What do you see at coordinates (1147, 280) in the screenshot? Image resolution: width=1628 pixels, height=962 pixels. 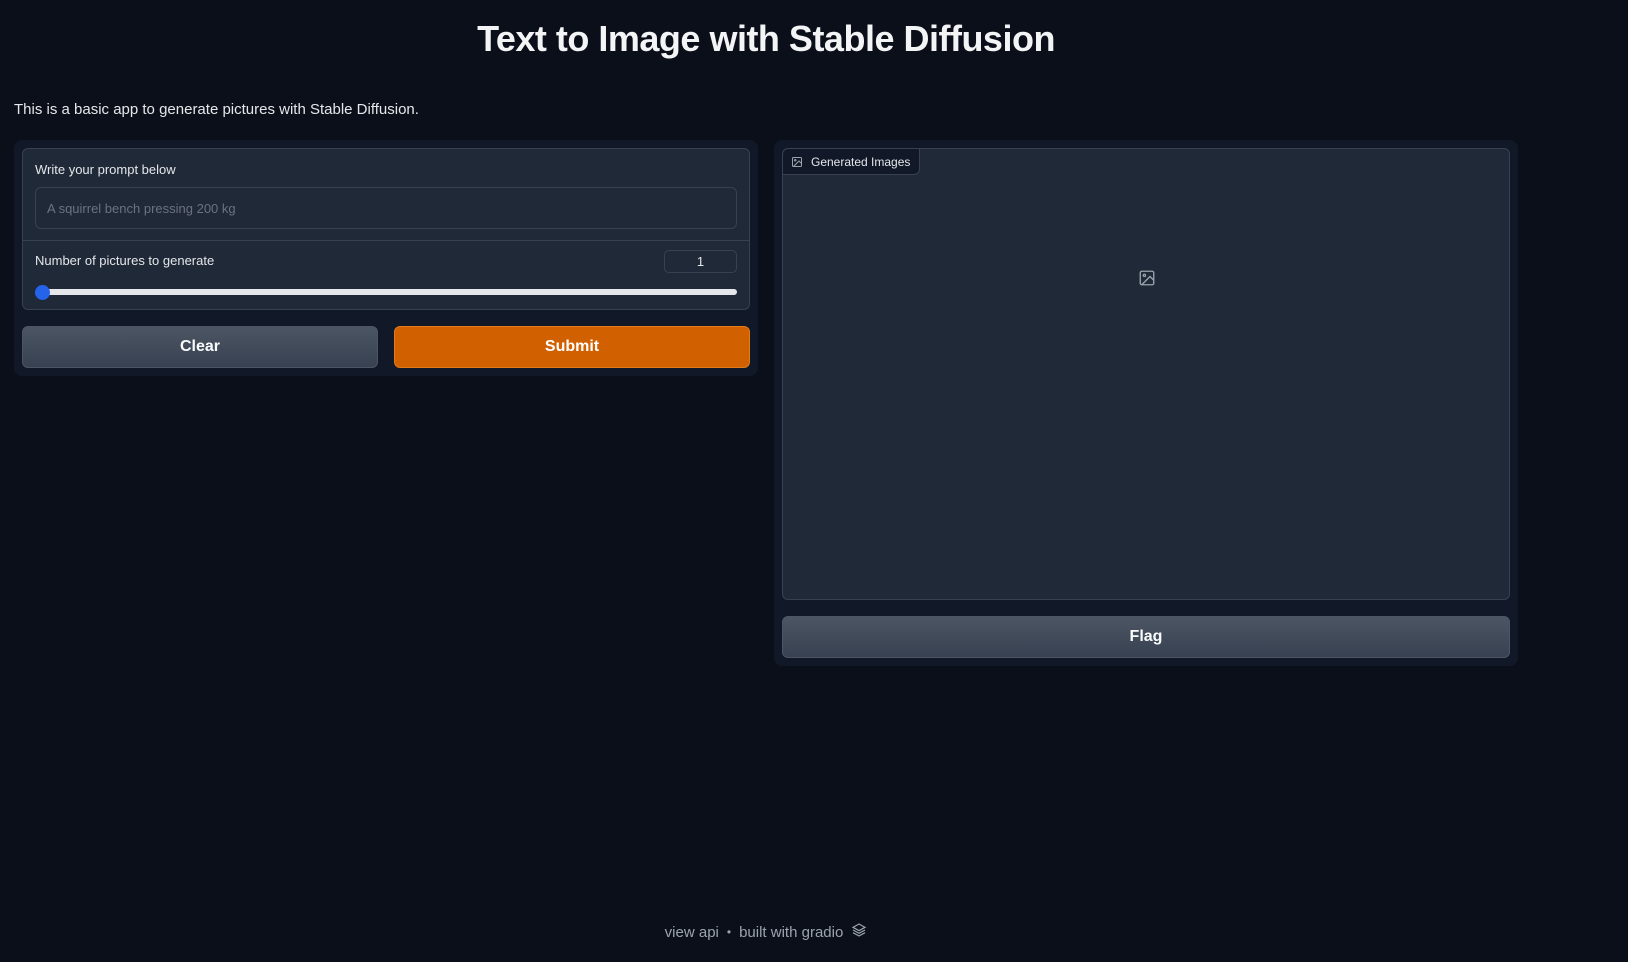 I see `empty-image-icon` at bounding box center [1147, 280].